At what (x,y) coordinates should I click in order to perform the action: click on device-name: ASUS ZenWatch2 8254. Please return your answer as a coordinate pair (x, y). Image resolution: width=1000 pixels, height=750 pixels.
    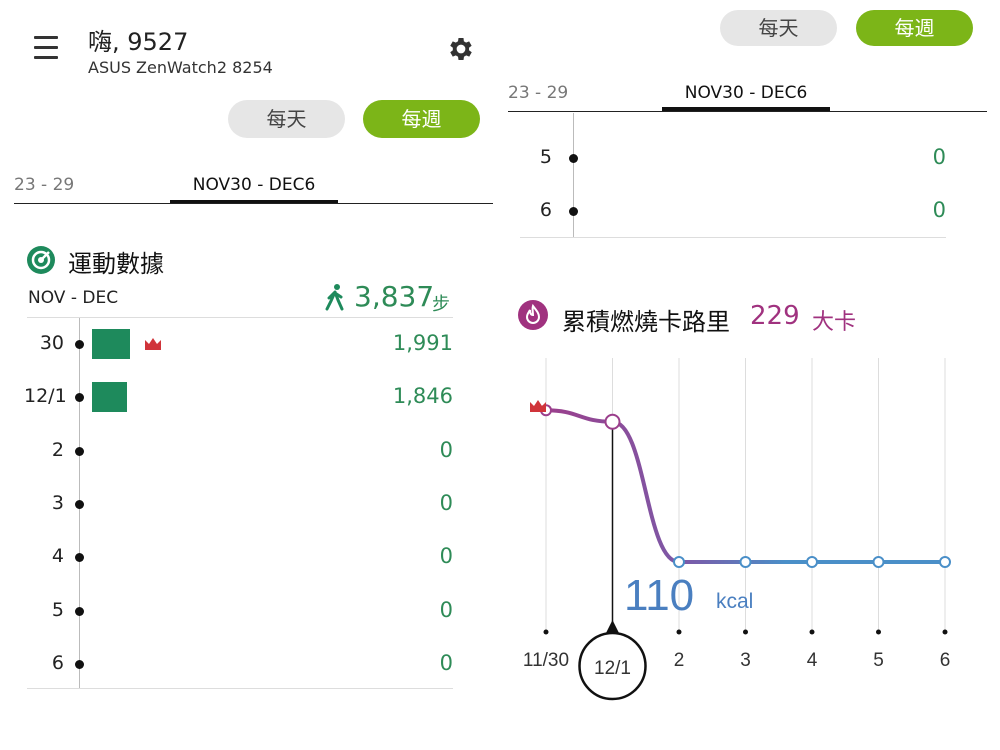
    Looking at the image, I should click on (180, 67).